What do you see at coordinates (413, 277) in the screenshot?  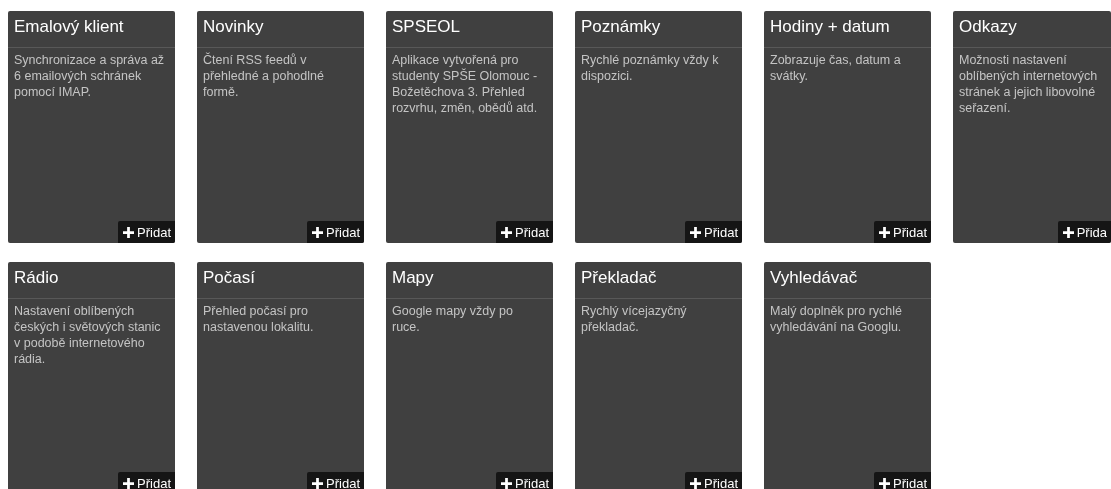 I see `widget-title: Mapy` at bounding box center [413, 277].